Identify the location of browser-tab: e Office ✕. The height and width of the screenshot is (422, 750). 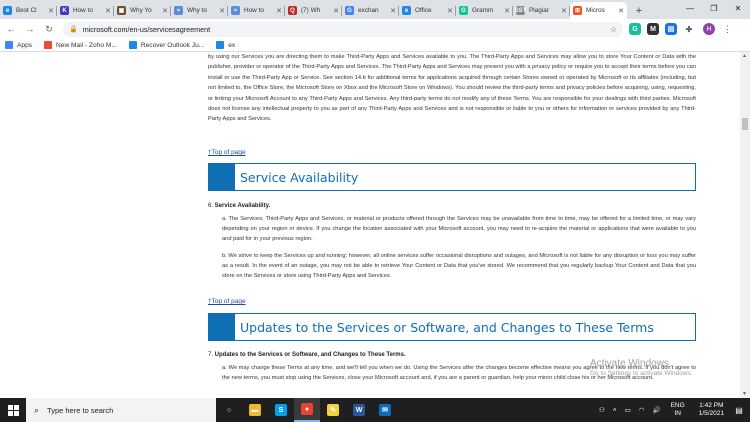
(427, 10).